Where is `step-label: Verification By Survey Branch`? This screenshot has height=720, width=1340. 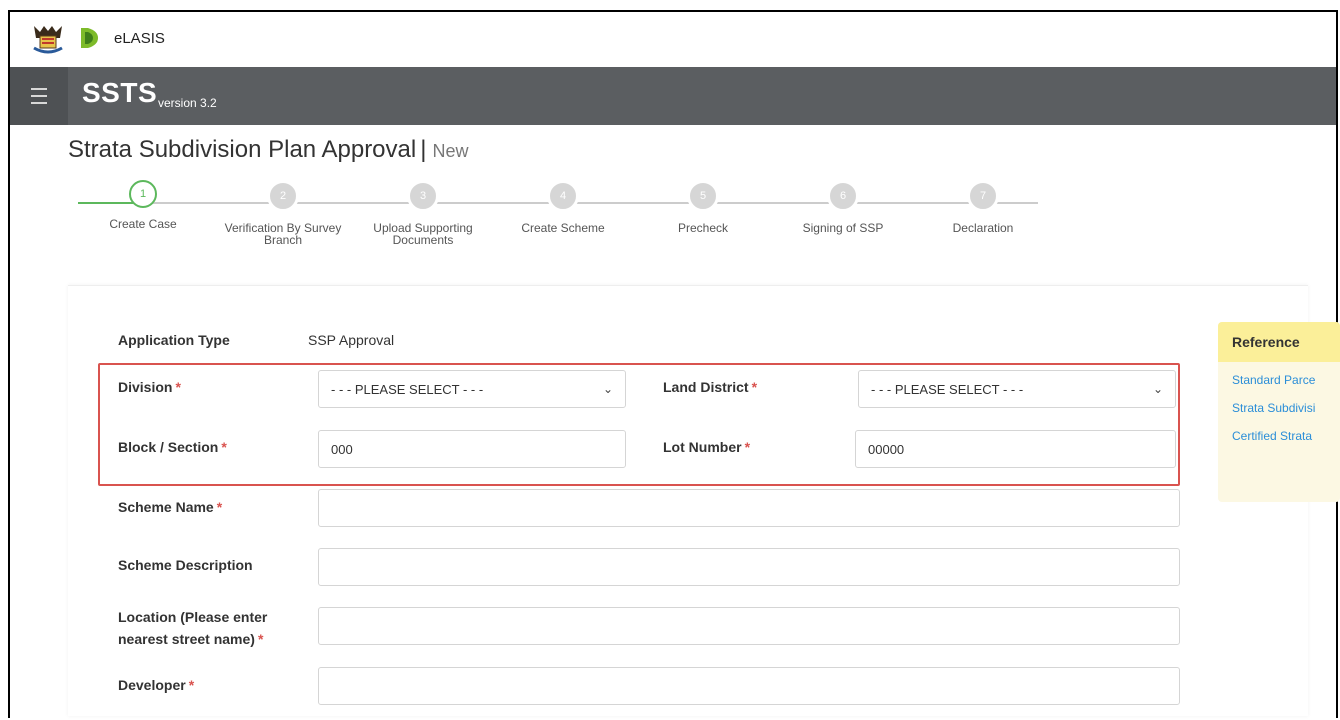 step-label: Verification By Survey Branch is located at coordinates (283, 234).